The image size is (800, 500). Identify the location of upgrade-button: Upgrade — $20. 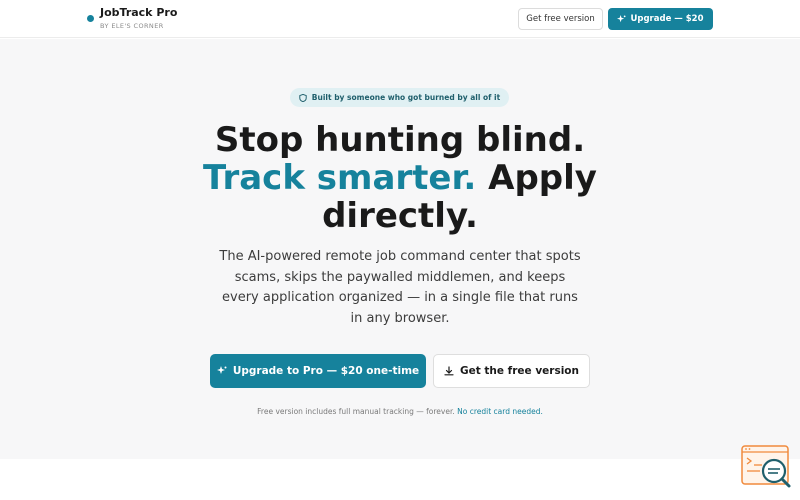
(660, 19).